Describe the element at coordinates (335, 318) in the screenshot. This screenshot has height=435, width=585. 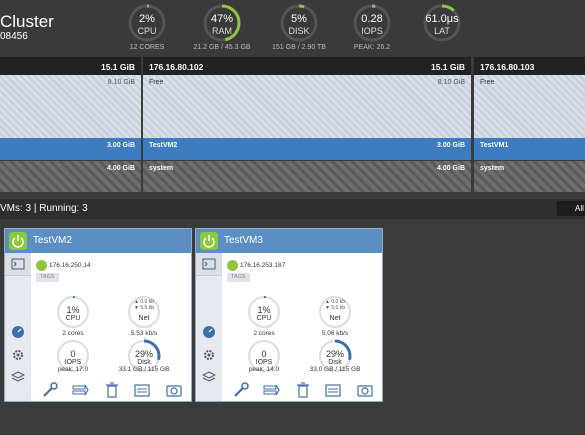
I see `net-label: Net` at that location.